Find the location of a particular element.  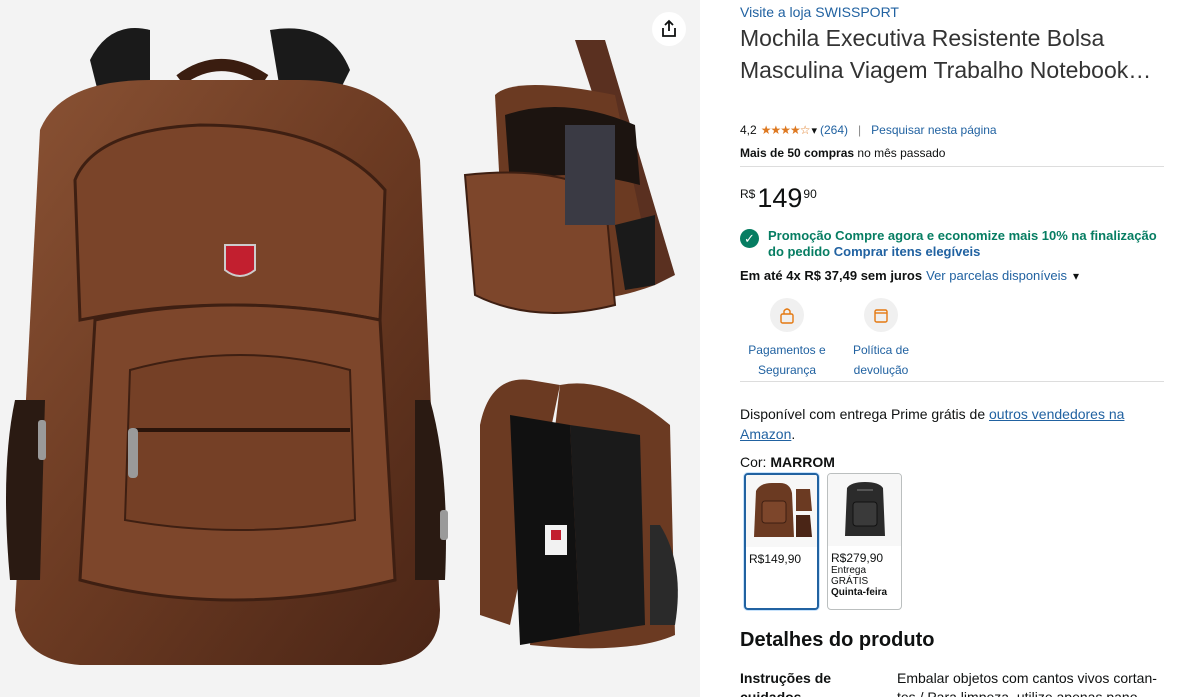

rating-count-link: (264) is located at coordinates (834, 130).